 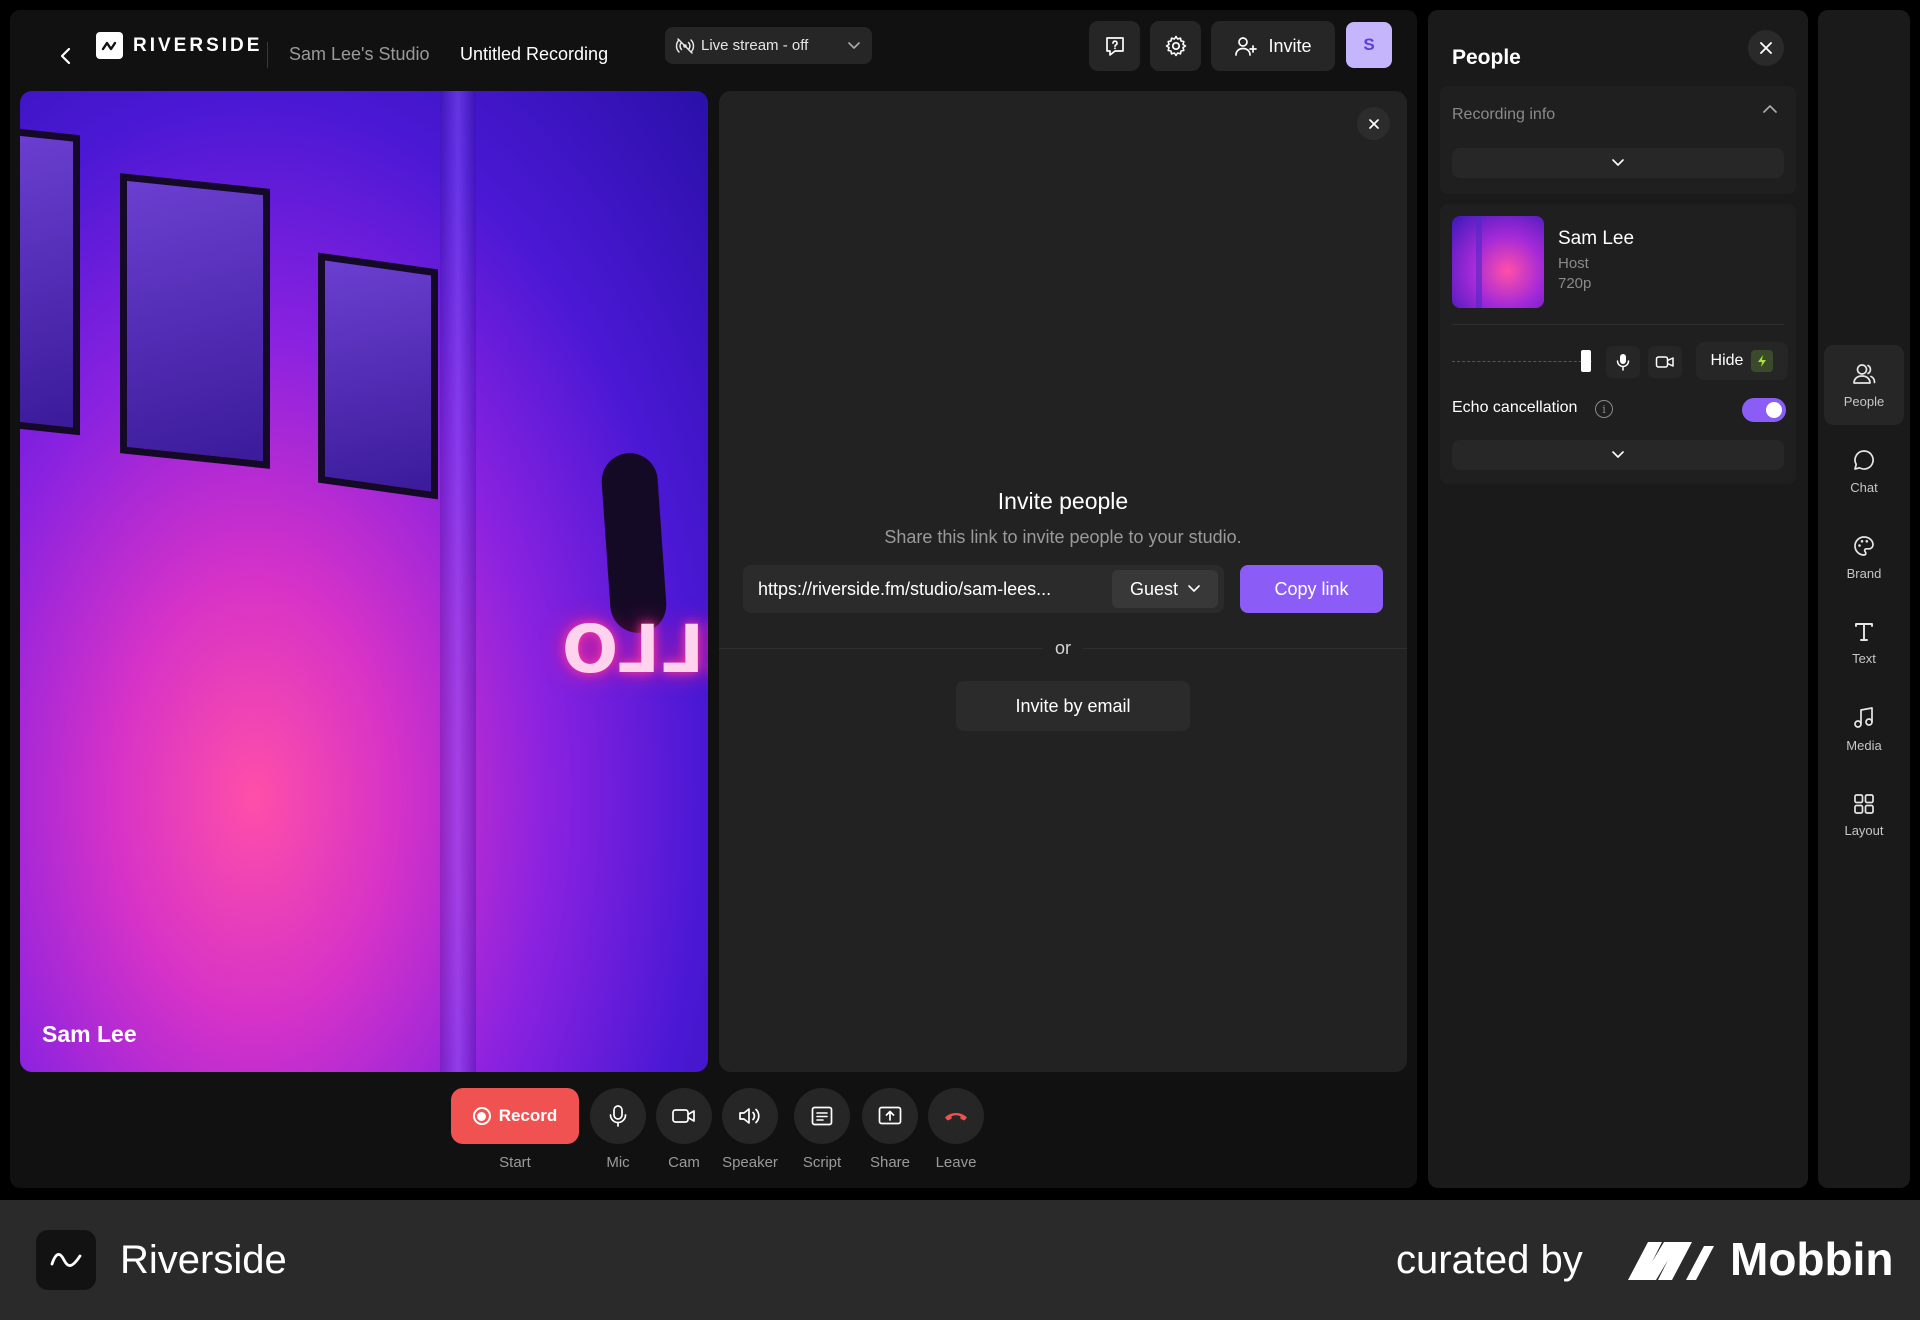 I want to click on hide-participant-button: Hide, so click(x=1742, y=361).